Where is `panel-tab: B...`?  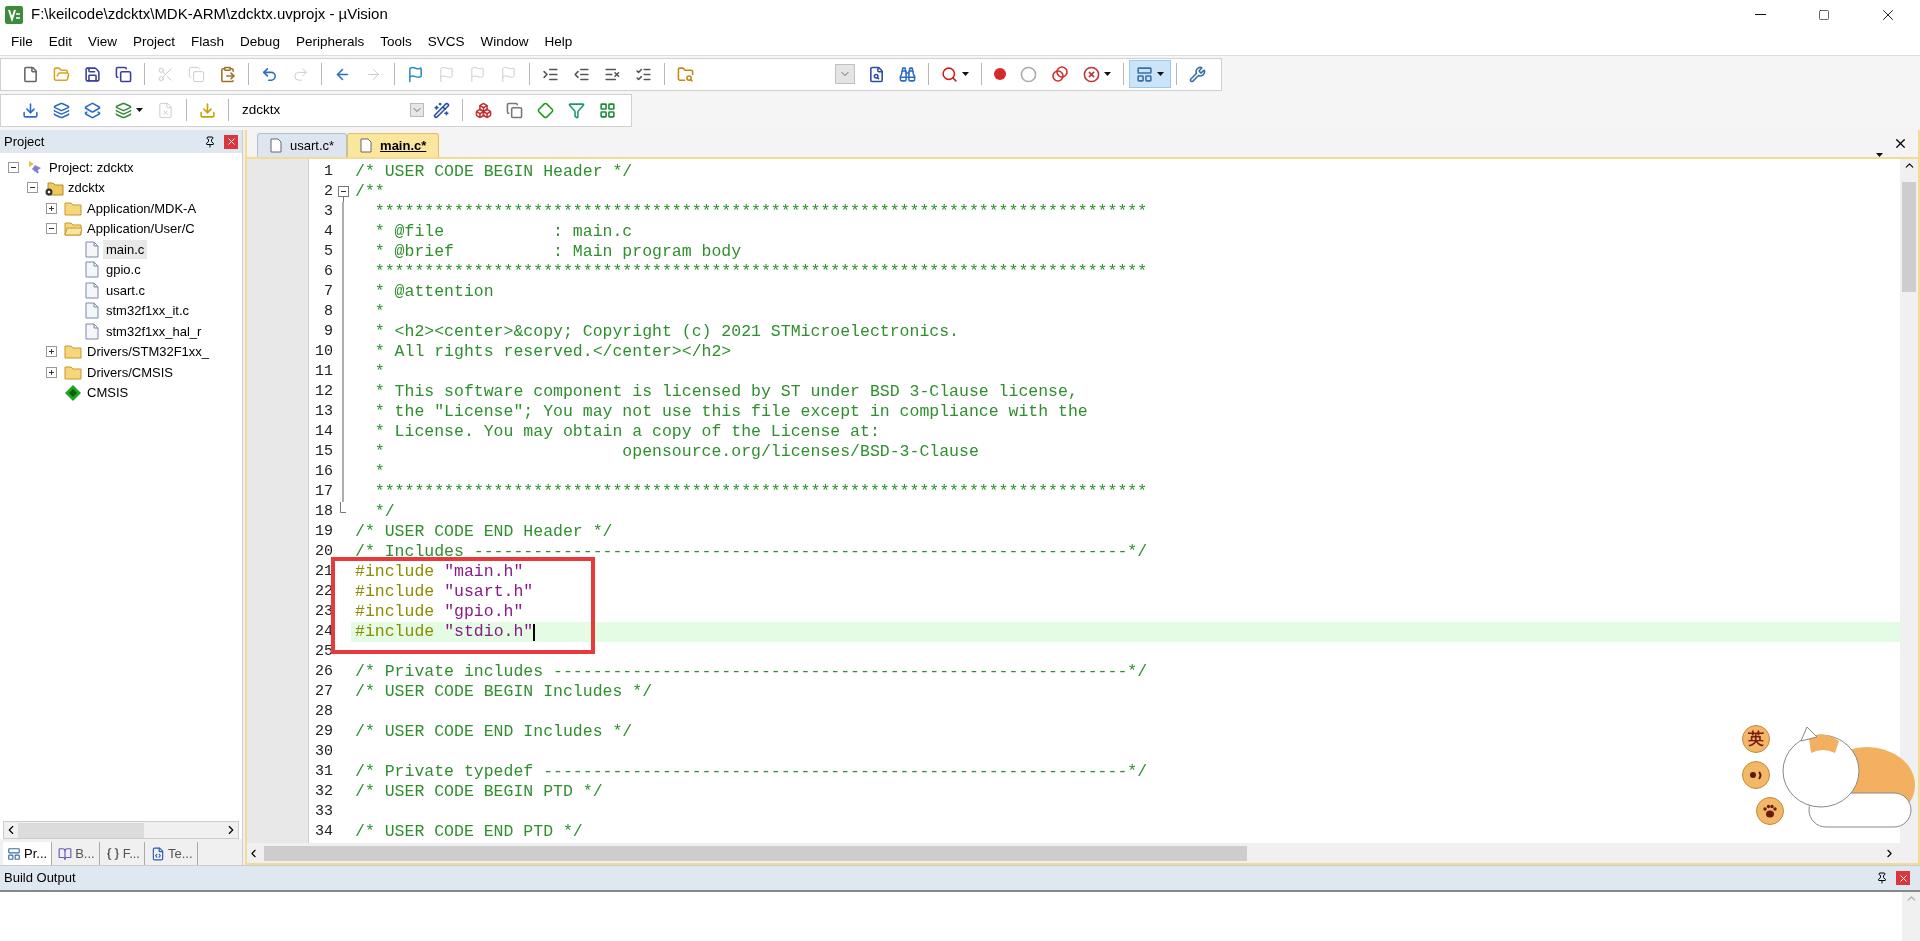 panel-tab: B... is located at coordinates (77, 853).